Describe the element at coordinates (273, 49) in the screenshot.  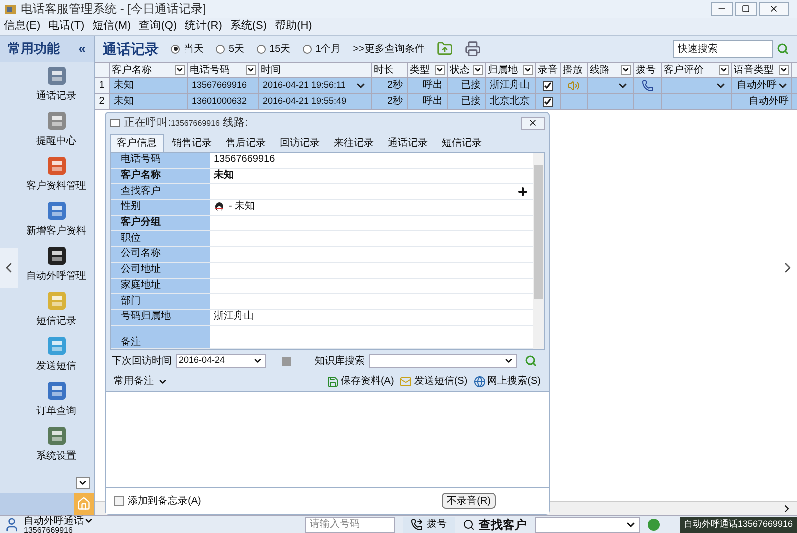
I see `range-radio: 15天` at that location.